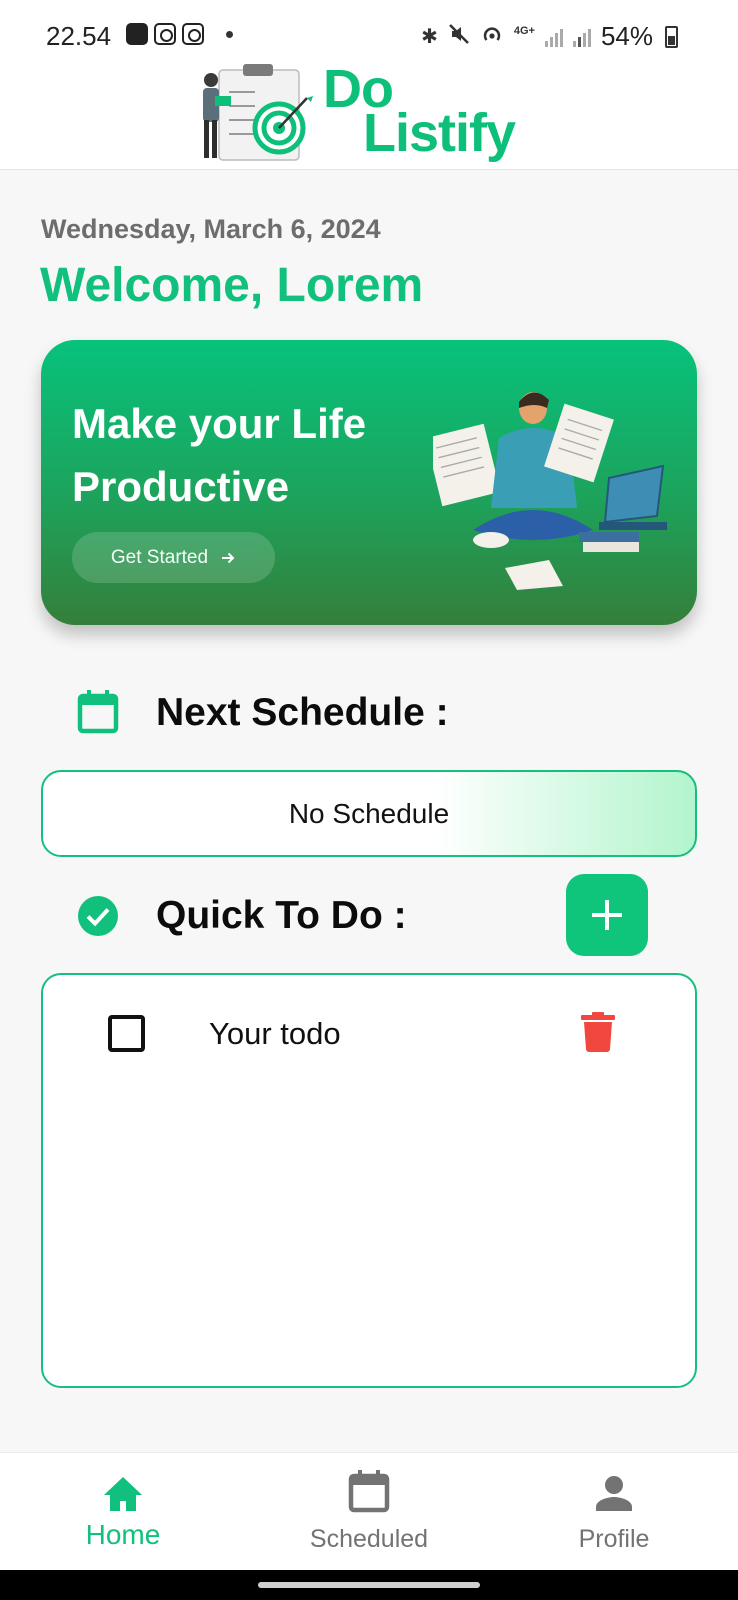 The height and width of the screenshot is (1600, 738). I want to click on quick-todo-title: Quick To Do :, so click(281, 915).